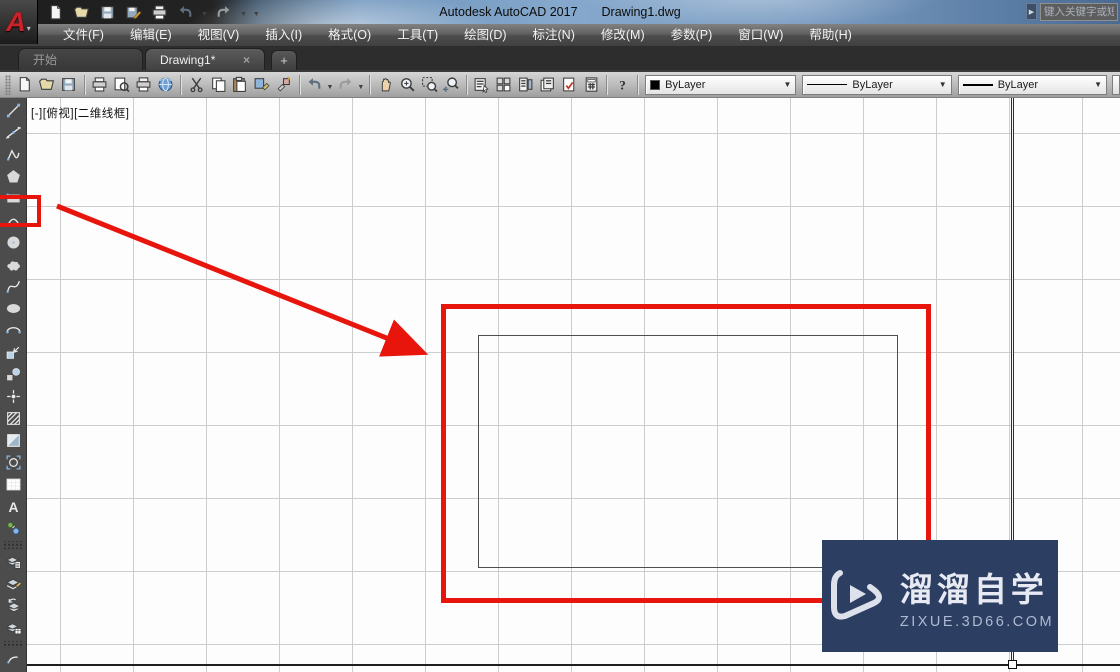 This screenshot has height=672, width=1120. What do you see at coordinates (560, 12) in the screenshot?
I see `title-bar: Autodesk AutoCAD 2017 Drawing1.dwg ▼ ▼ ▼ ▶` at bounding box center [560, 12].